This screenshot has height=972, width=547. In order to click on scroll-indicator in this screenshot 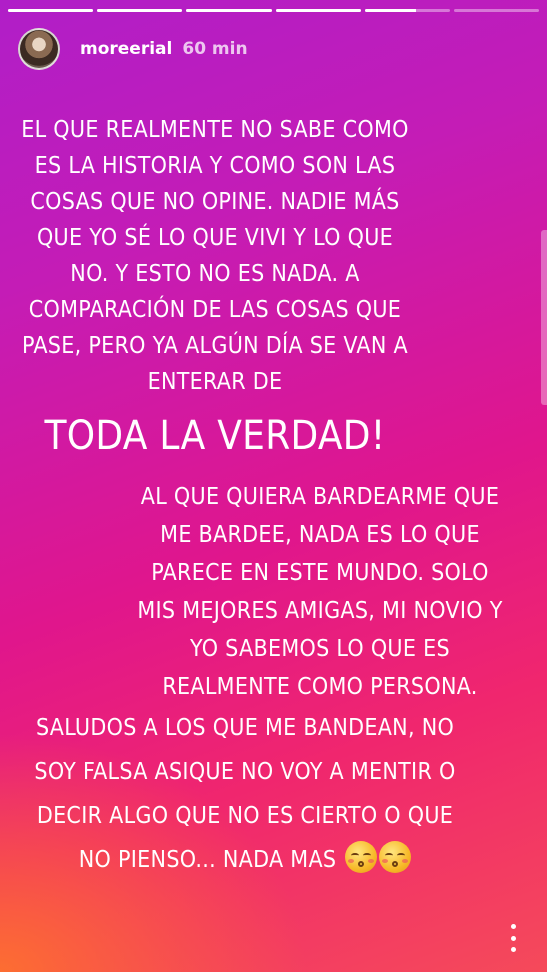, I will do `click(544, 317)`.